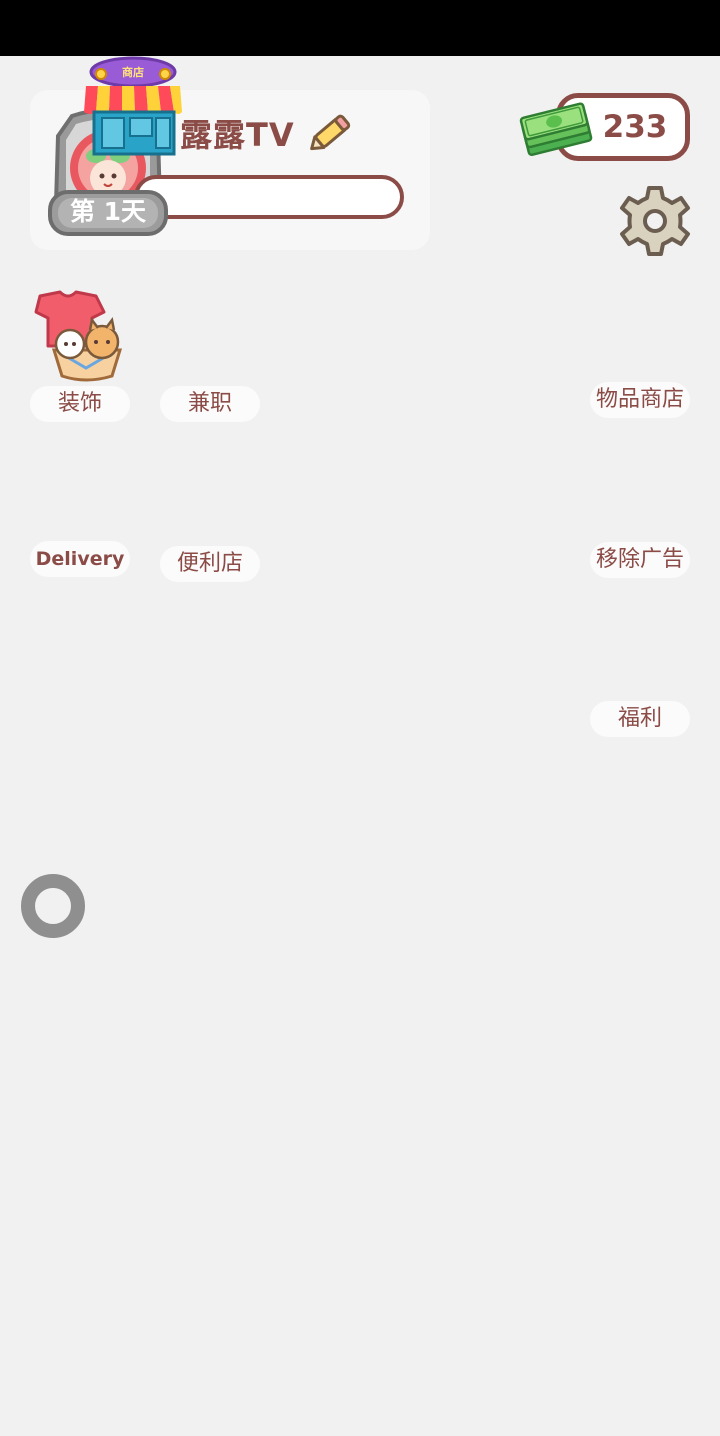  Describe the element at coordinates (269, 197) in the screenshot. I see `experience-bar` at that location.